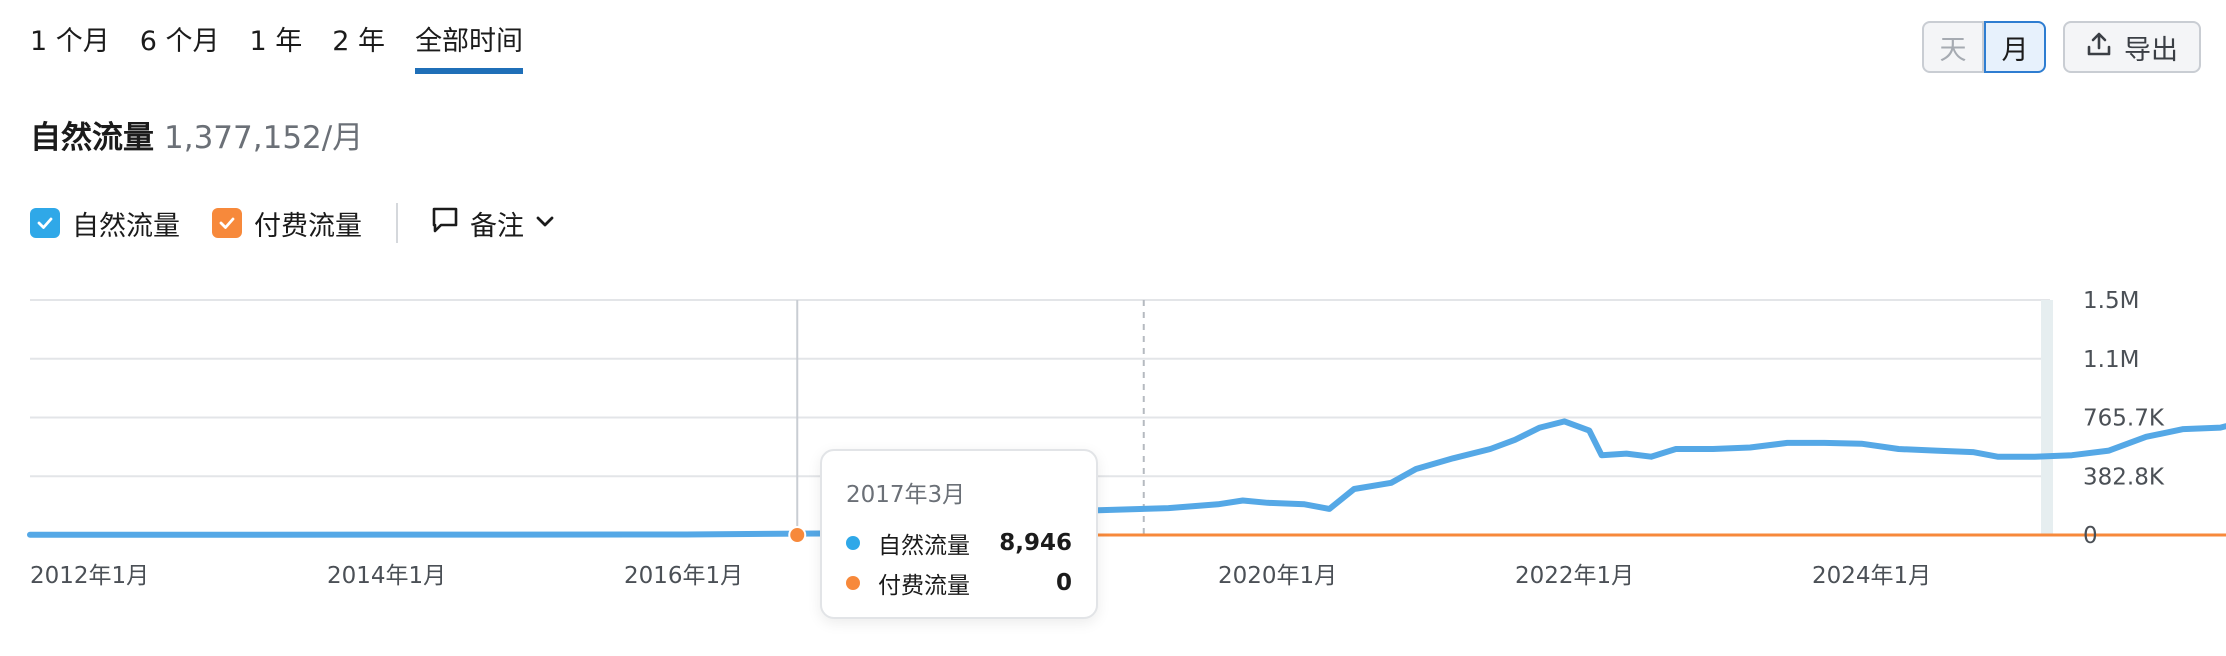 The width and height of the screenshot is (2226, 656). I want to click on tooltip-date: 2017年3月, so click(906, 495).